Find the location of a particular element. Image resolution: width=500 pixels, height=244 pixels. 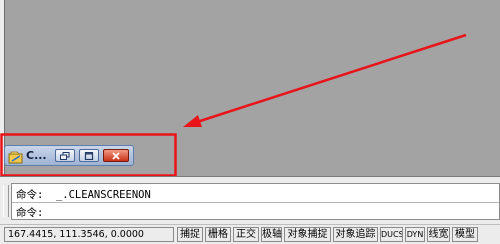

command-divider is located at coordinates (255, 202).